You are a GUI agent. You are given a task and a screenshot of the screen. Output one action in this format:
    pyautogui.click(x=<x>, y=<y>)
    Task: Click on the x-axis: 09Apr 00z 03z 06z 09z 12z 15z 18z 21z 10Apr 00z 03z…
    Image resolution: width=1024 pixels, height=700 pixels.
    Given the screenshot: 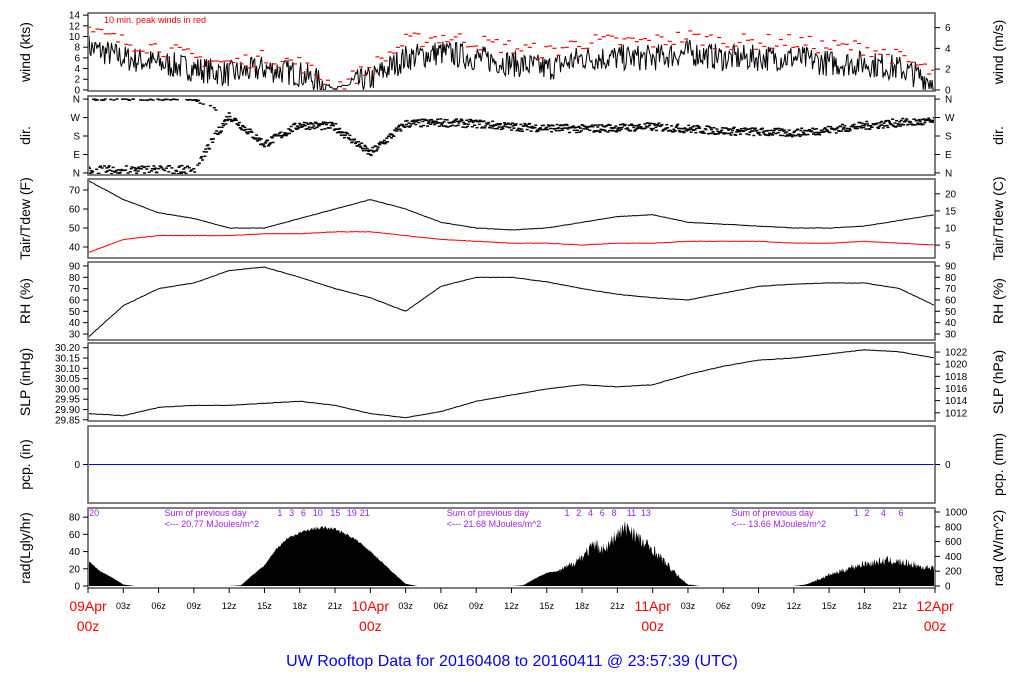 What is the action you would take?
    pyautogui.click(x=511, y=611)
    